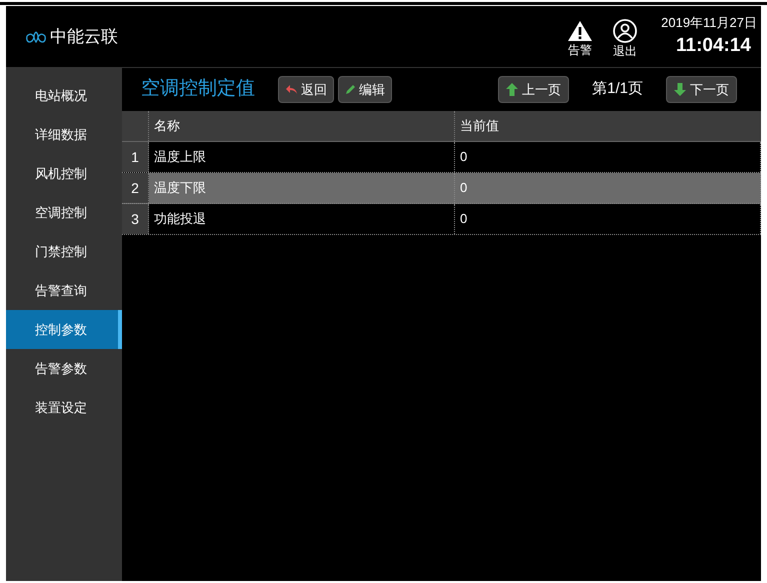 This screenshot has width=767, height=583. I want to click on table-row: 3 功能投退 0, so click(441, 219).